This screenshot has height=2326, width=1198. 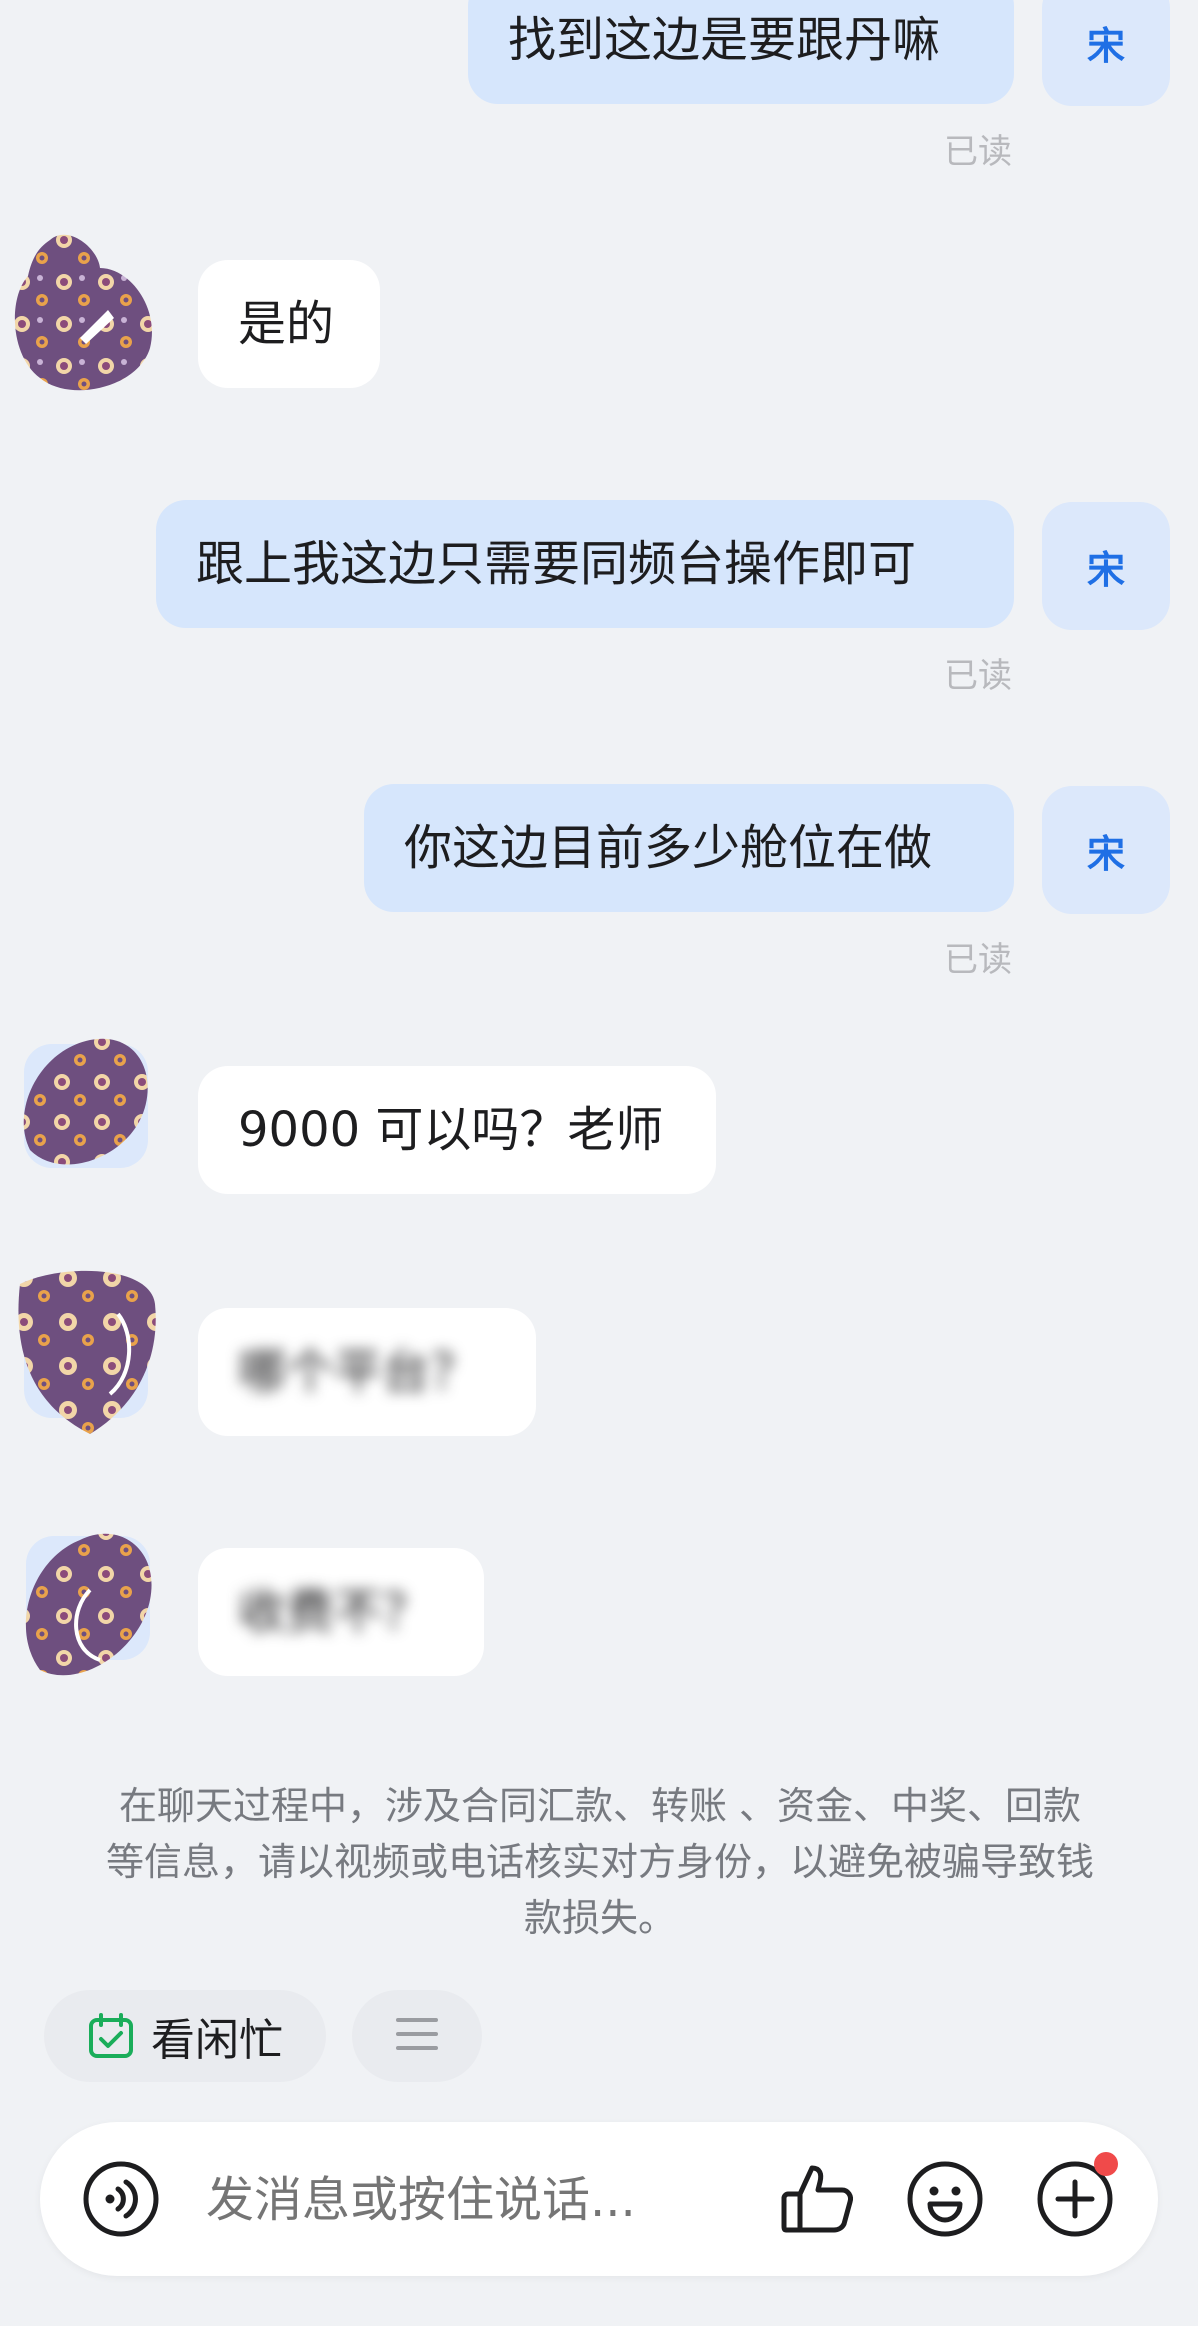 I want to click on blurred-message-text: 哪个平台？, so click(x=358, y=1372).